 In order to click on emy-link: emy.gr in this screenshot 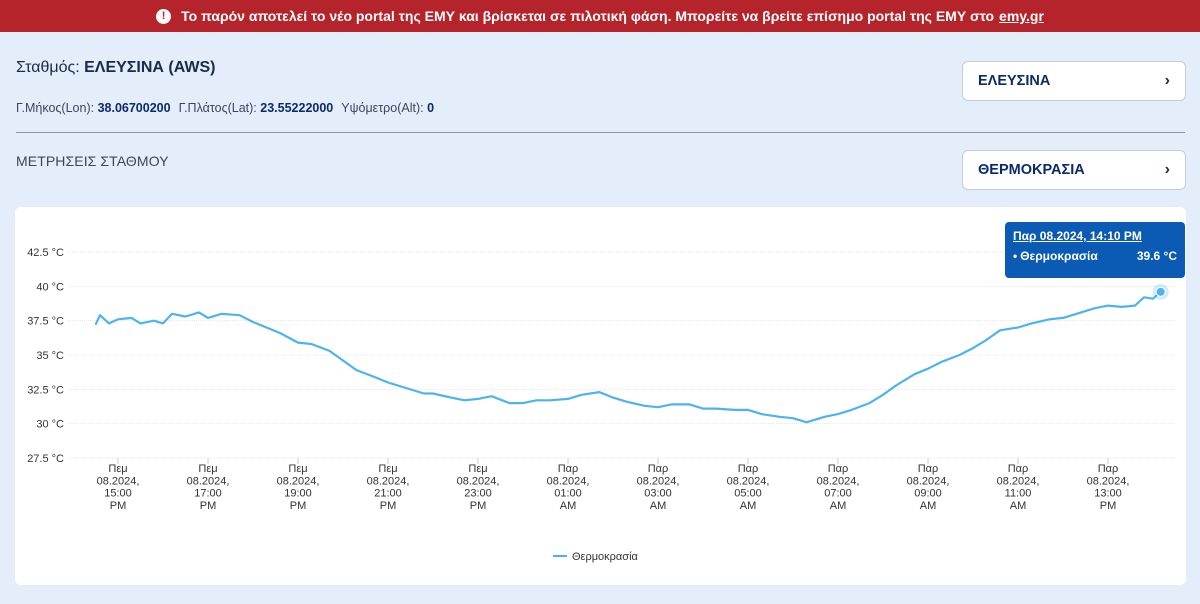, I will do `click(1021, 16)`.